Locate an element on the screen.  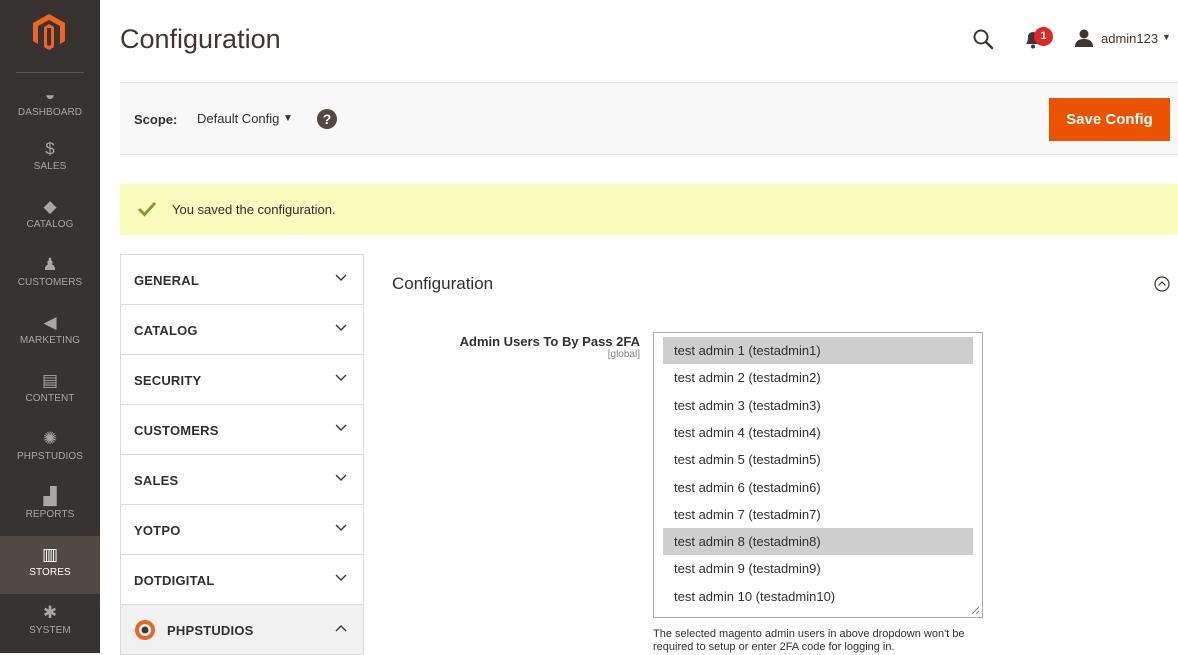
multiselect-option: test admin 3 (testadmin3) is located at coordinates (818, 405).